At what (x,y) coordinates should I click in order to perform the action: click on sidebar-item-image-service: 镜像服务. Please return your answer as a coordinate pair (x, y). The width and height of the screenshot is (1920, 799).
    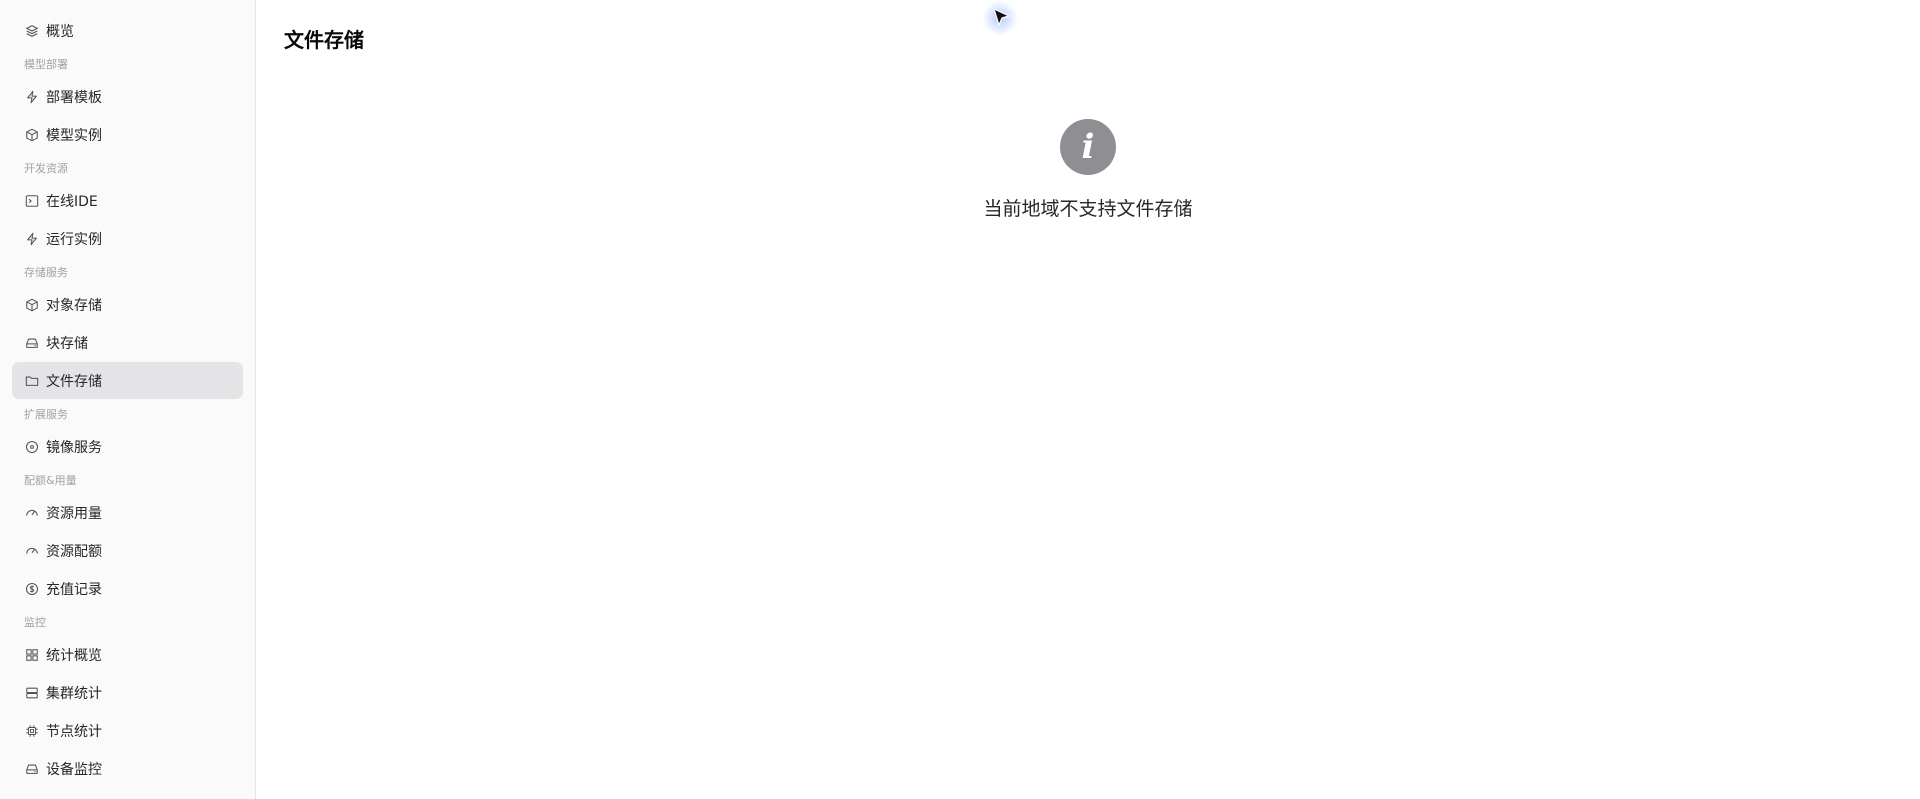
    Looking at the image, I should click on (127, 446).